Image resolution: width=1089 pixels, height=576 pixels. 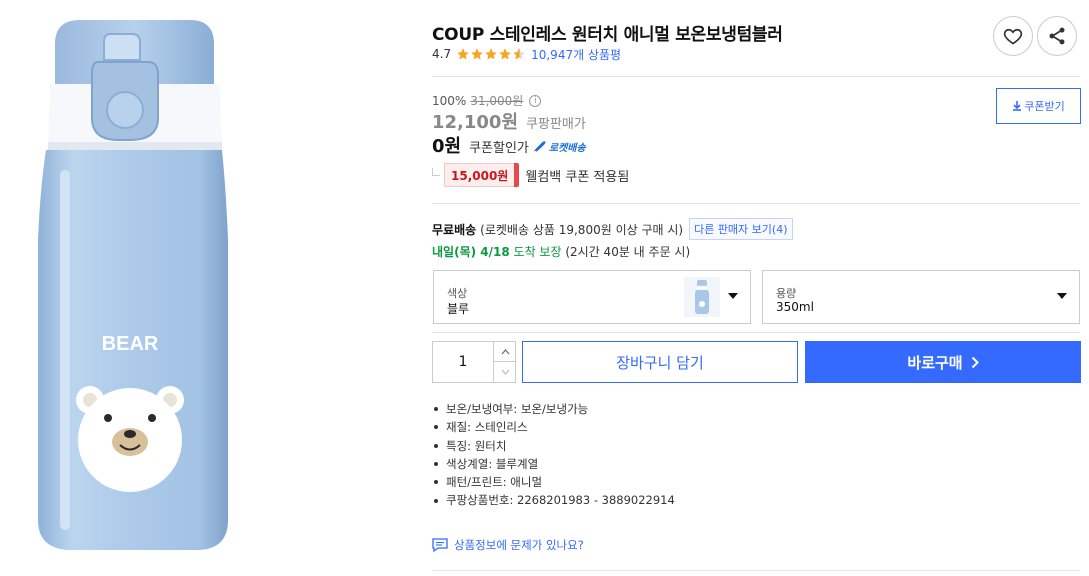 I want to click on product-title: COUP 스테인레스 원터치 애니멀 보온보냉텀블러, so click(x=607, y=35).